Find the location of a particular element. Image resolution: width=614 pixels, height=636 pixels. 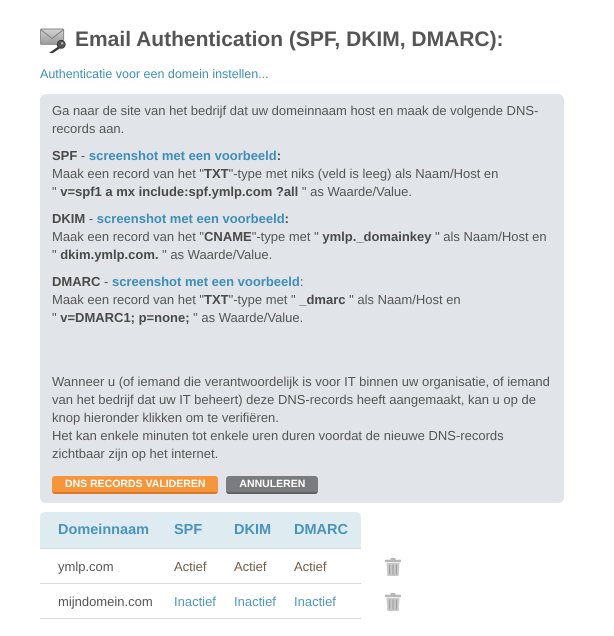

validate-button: DNS RECORDS VALIDEREN is located at coordinates (135, 485).